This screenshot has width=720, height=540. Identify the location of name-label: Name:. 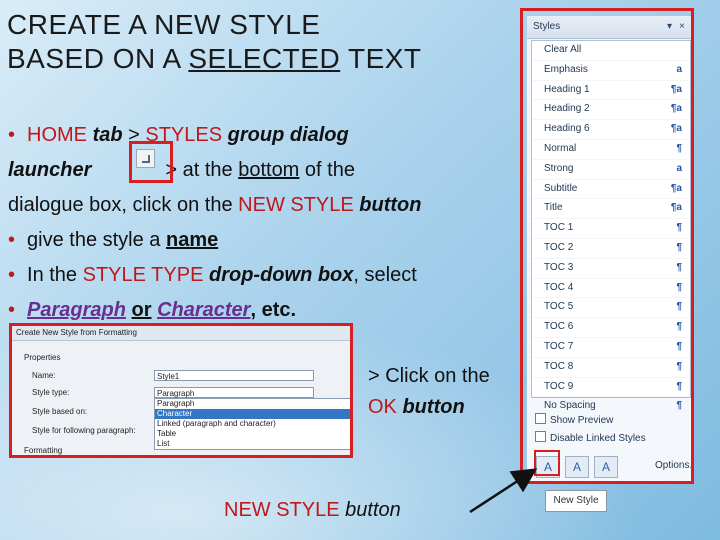
(44, 375).